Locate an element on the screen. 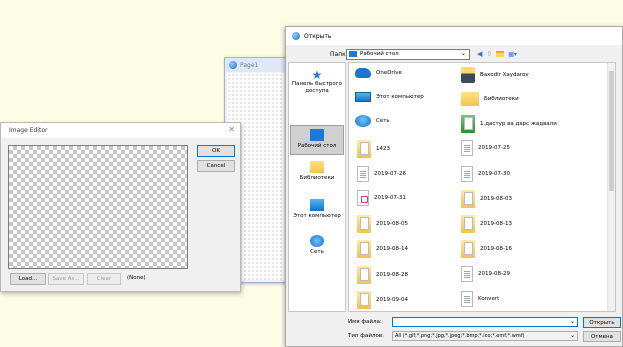 The width and height of the screenshot is (623, 347). list-item: 2019-08-03 is located at coordinates (486, 199).